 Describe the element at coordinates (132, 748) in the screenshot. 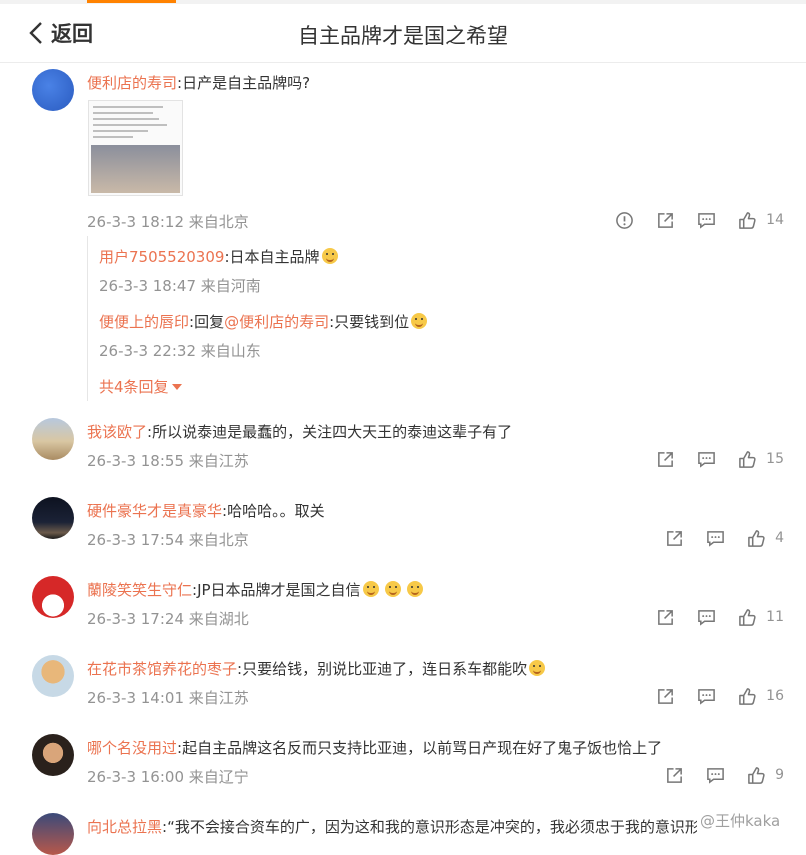

I see `username-link: 哪个名没用过` at that location.